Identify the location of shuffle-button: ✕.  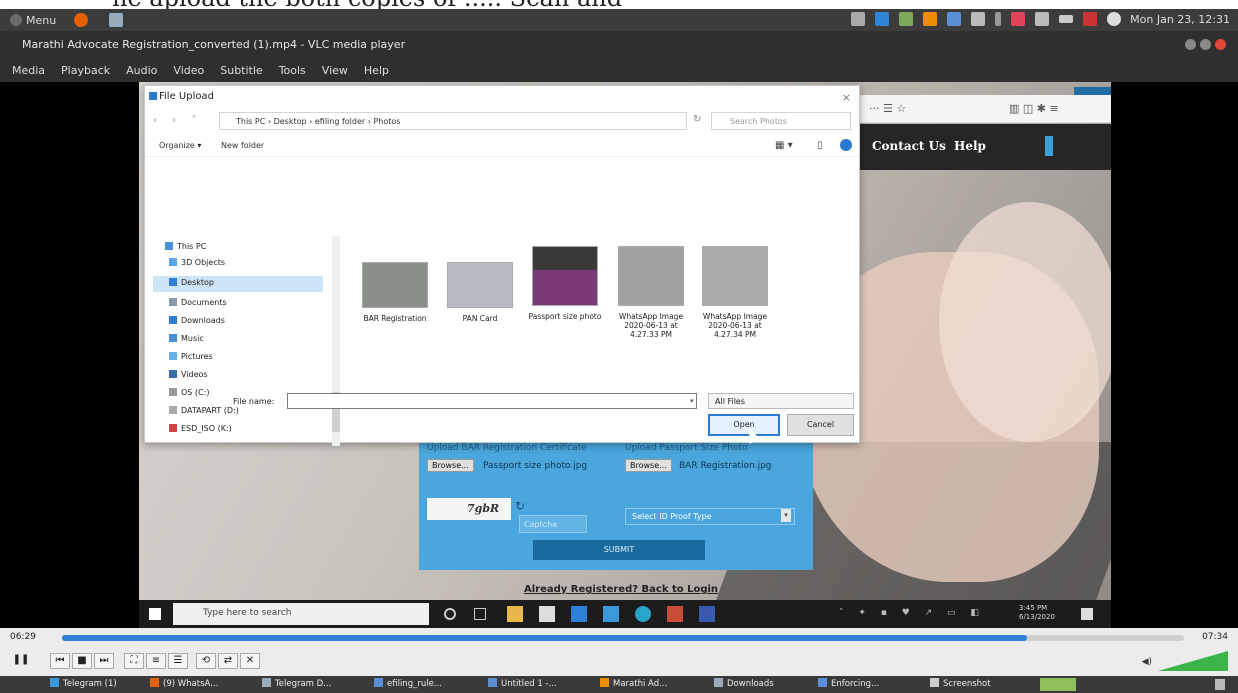
(250, 661).